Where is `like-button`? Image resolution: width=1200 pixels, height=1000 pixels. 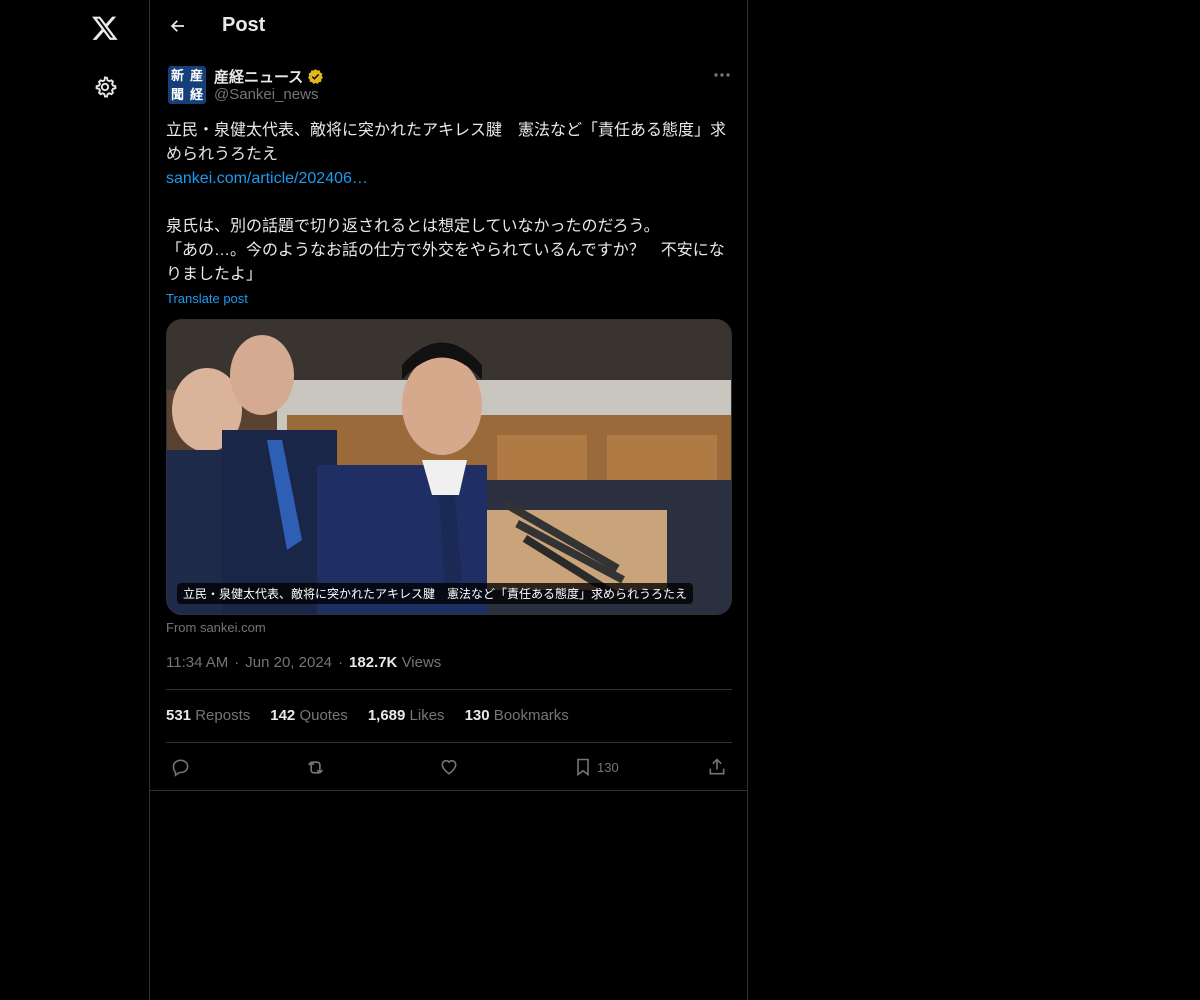
like-button is located at coordinates (449, 767).